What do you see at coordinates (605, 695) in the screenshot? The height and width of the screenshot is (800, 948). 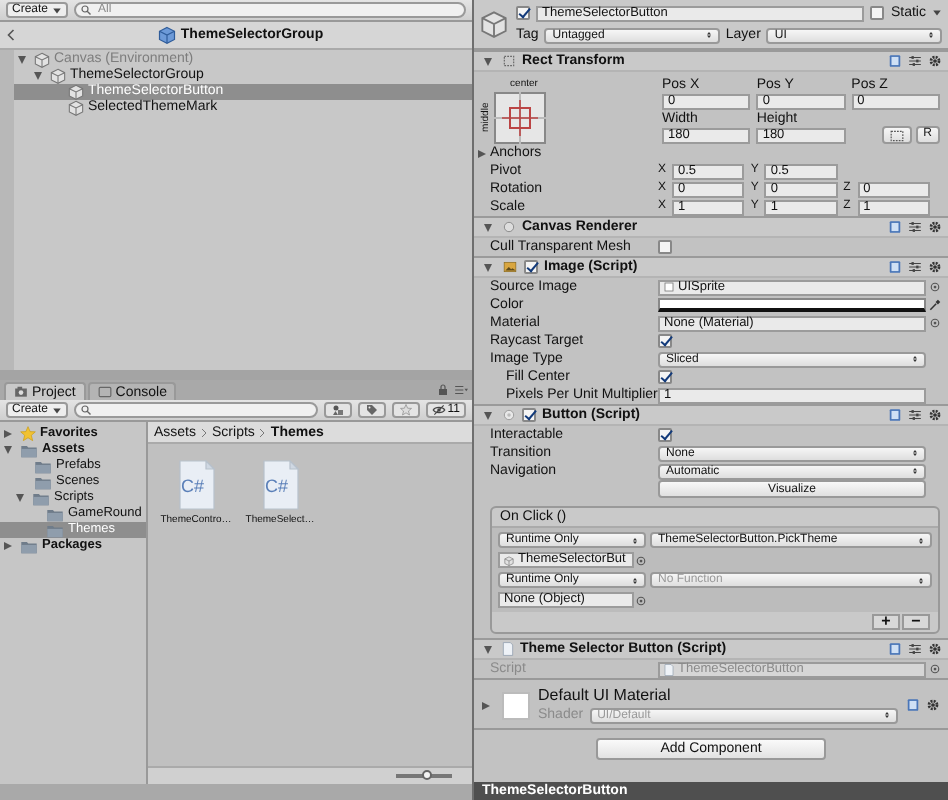 I see `material-title: Default UI Material` at bounding box center [605, 695].